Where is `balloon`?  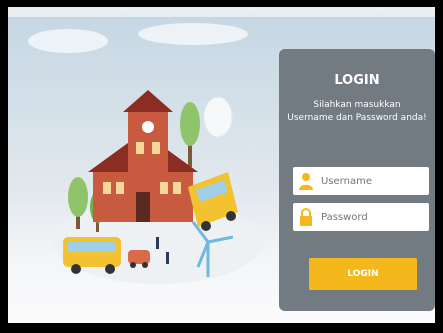 balloon is located at coordinates (218, 117).